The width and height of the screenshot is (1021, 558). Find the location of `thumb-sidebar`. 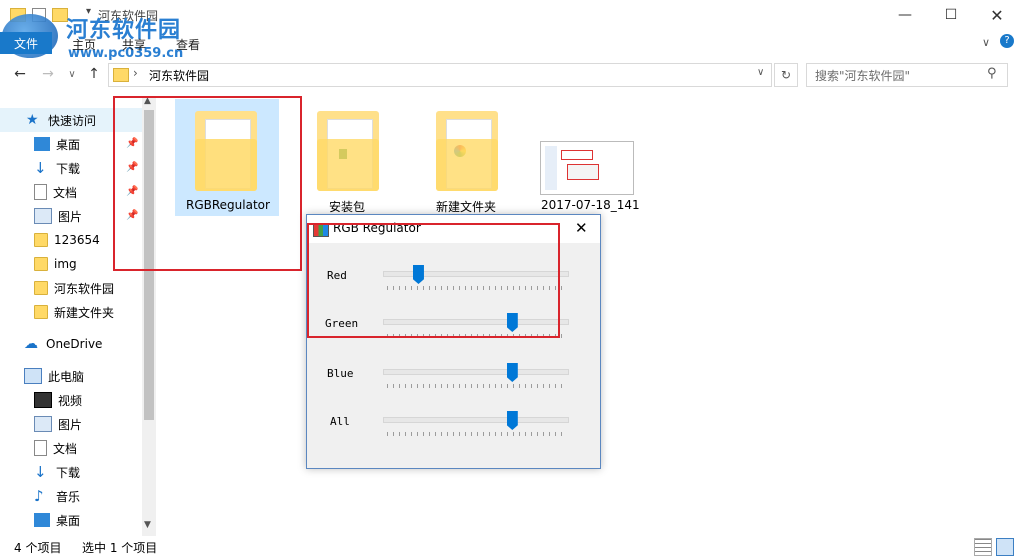

thumb-sidebar is located at coordinates (551, 168).